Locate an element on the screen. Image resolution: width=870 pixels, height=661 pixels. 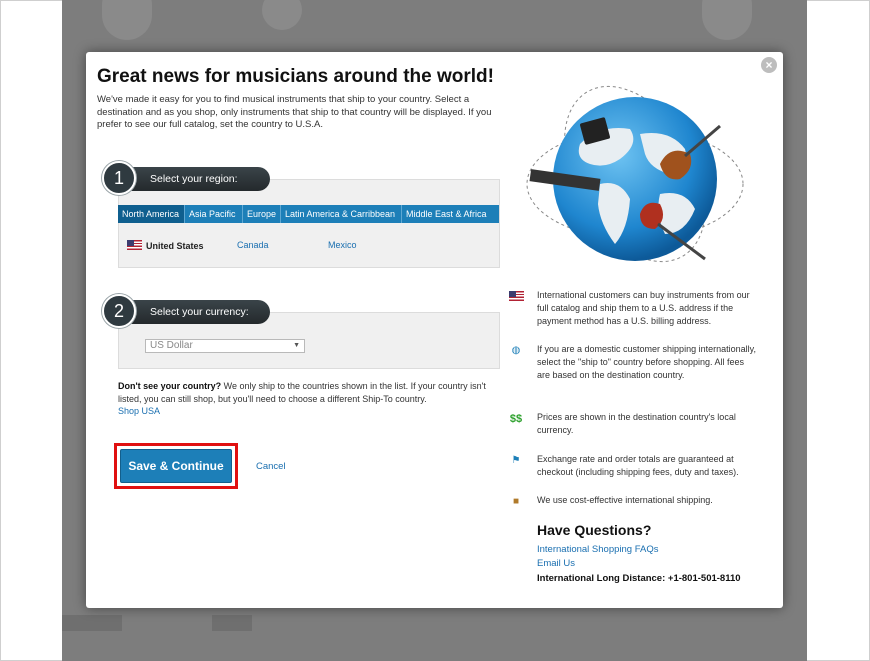
bg-footer-block is located at coordinates (92, 623).